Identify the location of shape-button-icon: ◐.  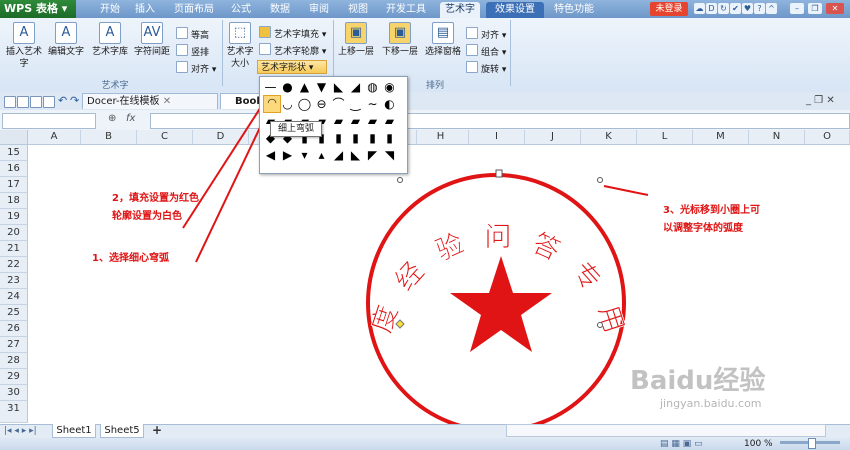
(389, 104).